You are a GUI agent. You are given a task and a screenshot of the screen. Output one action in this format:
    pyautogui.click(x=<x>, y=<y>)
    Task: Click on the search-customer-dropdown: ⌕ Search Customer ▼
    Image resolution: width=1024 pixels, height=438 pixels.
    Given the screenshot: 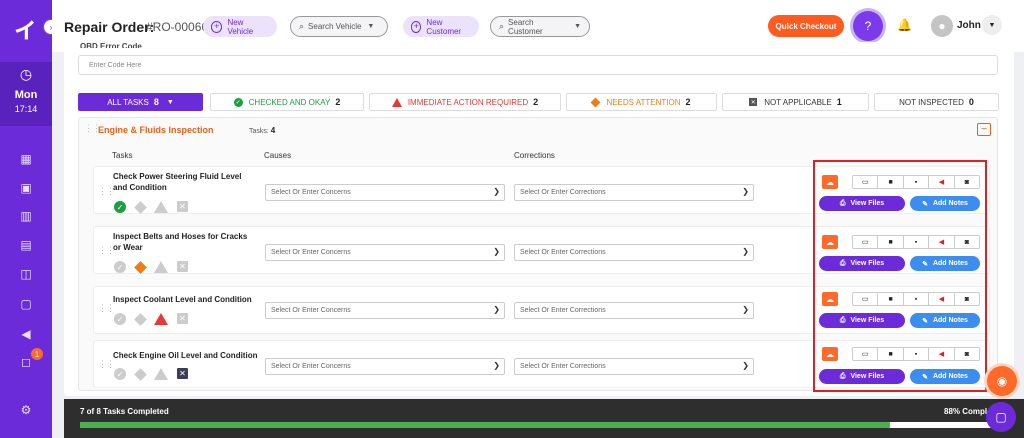 What is the action you would take?
    pyautogui.click(x=540, y=26)
    